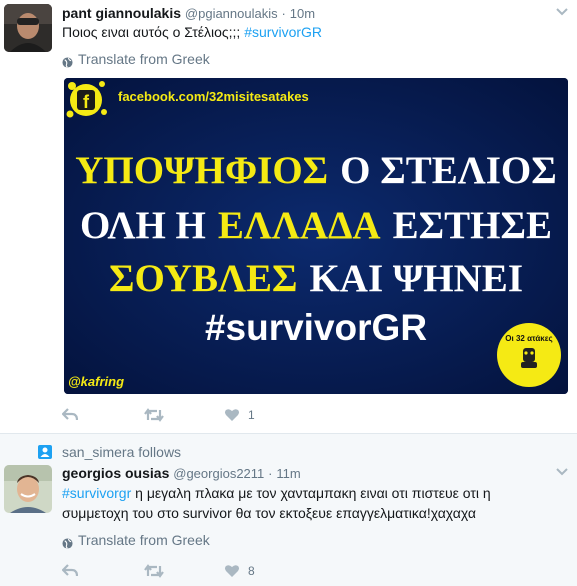  I want to click on username: @pgiannoulakis, so click(231, 13).